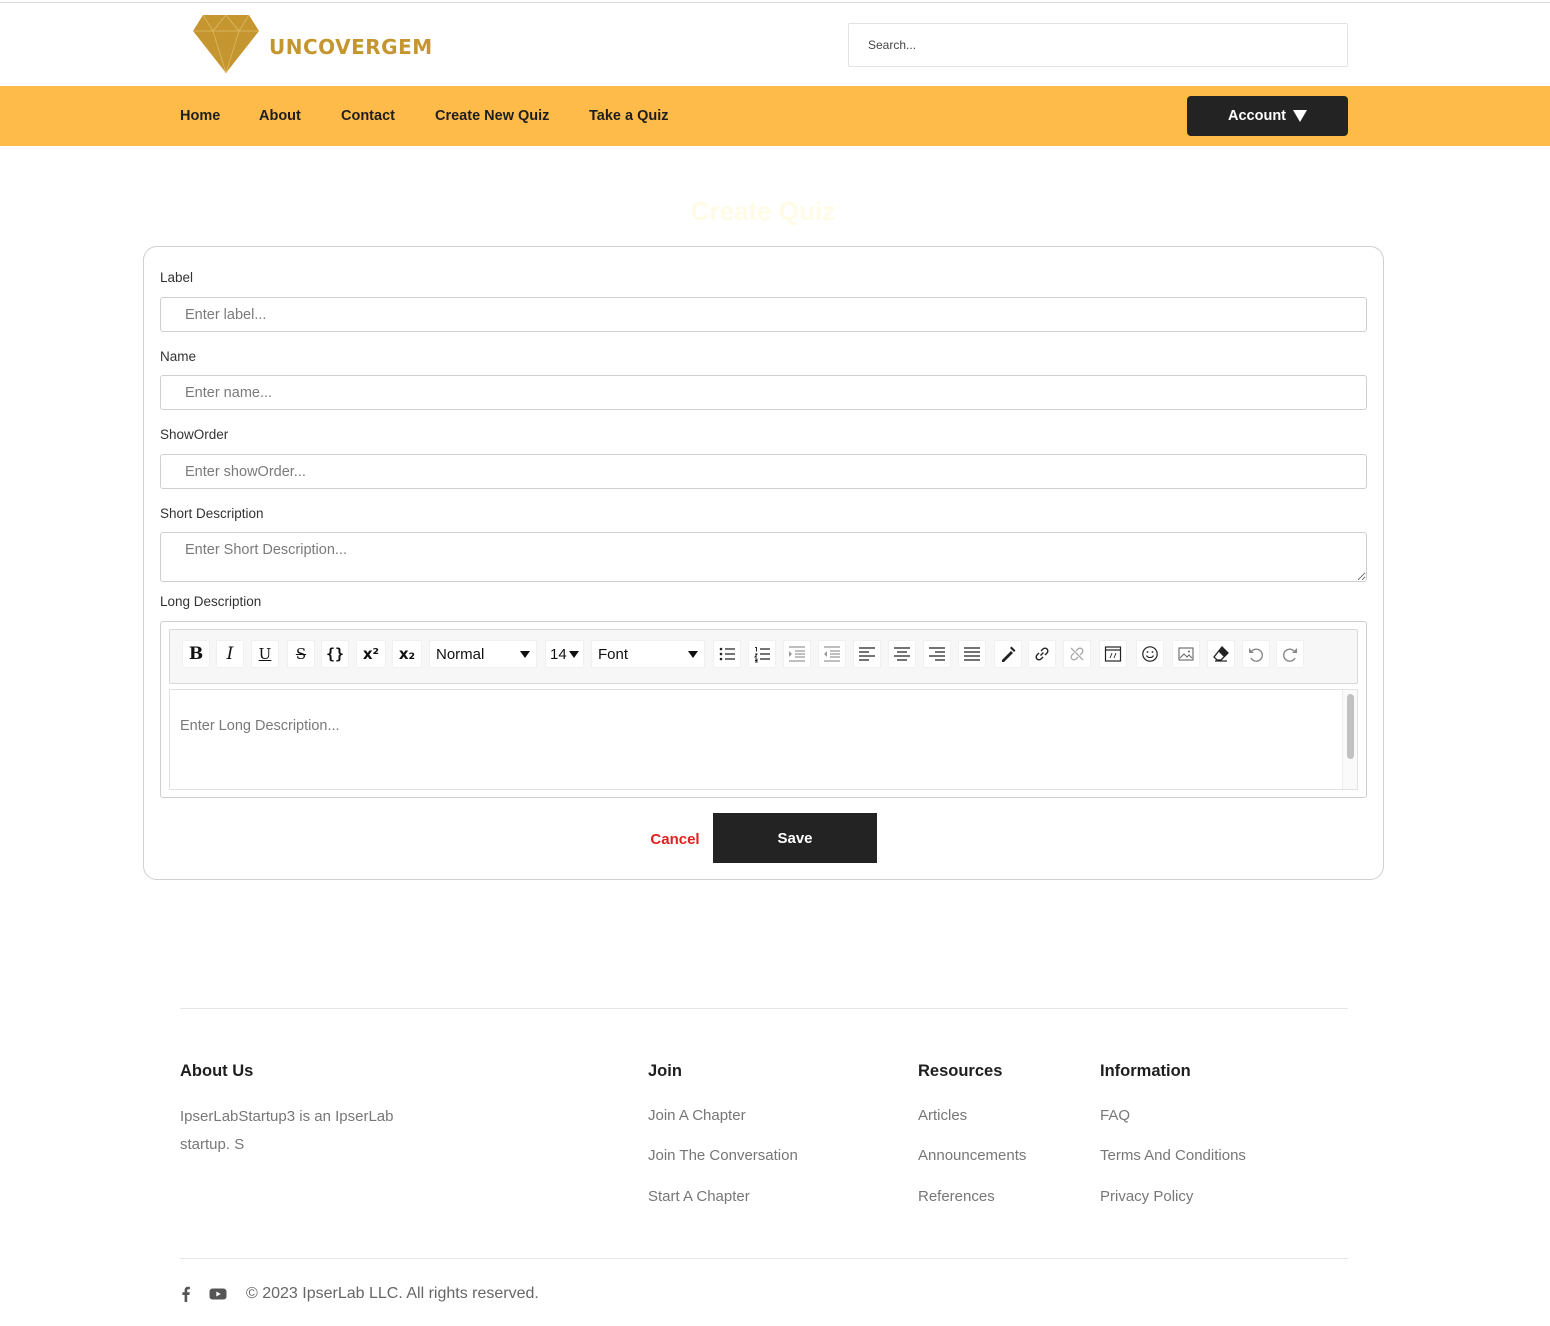 This screenshot has width=1550, height=1326. What do you see at coordinates (1042, 654) in the screenshot?
I see `link-icon` at bounding box center [1042, 654].